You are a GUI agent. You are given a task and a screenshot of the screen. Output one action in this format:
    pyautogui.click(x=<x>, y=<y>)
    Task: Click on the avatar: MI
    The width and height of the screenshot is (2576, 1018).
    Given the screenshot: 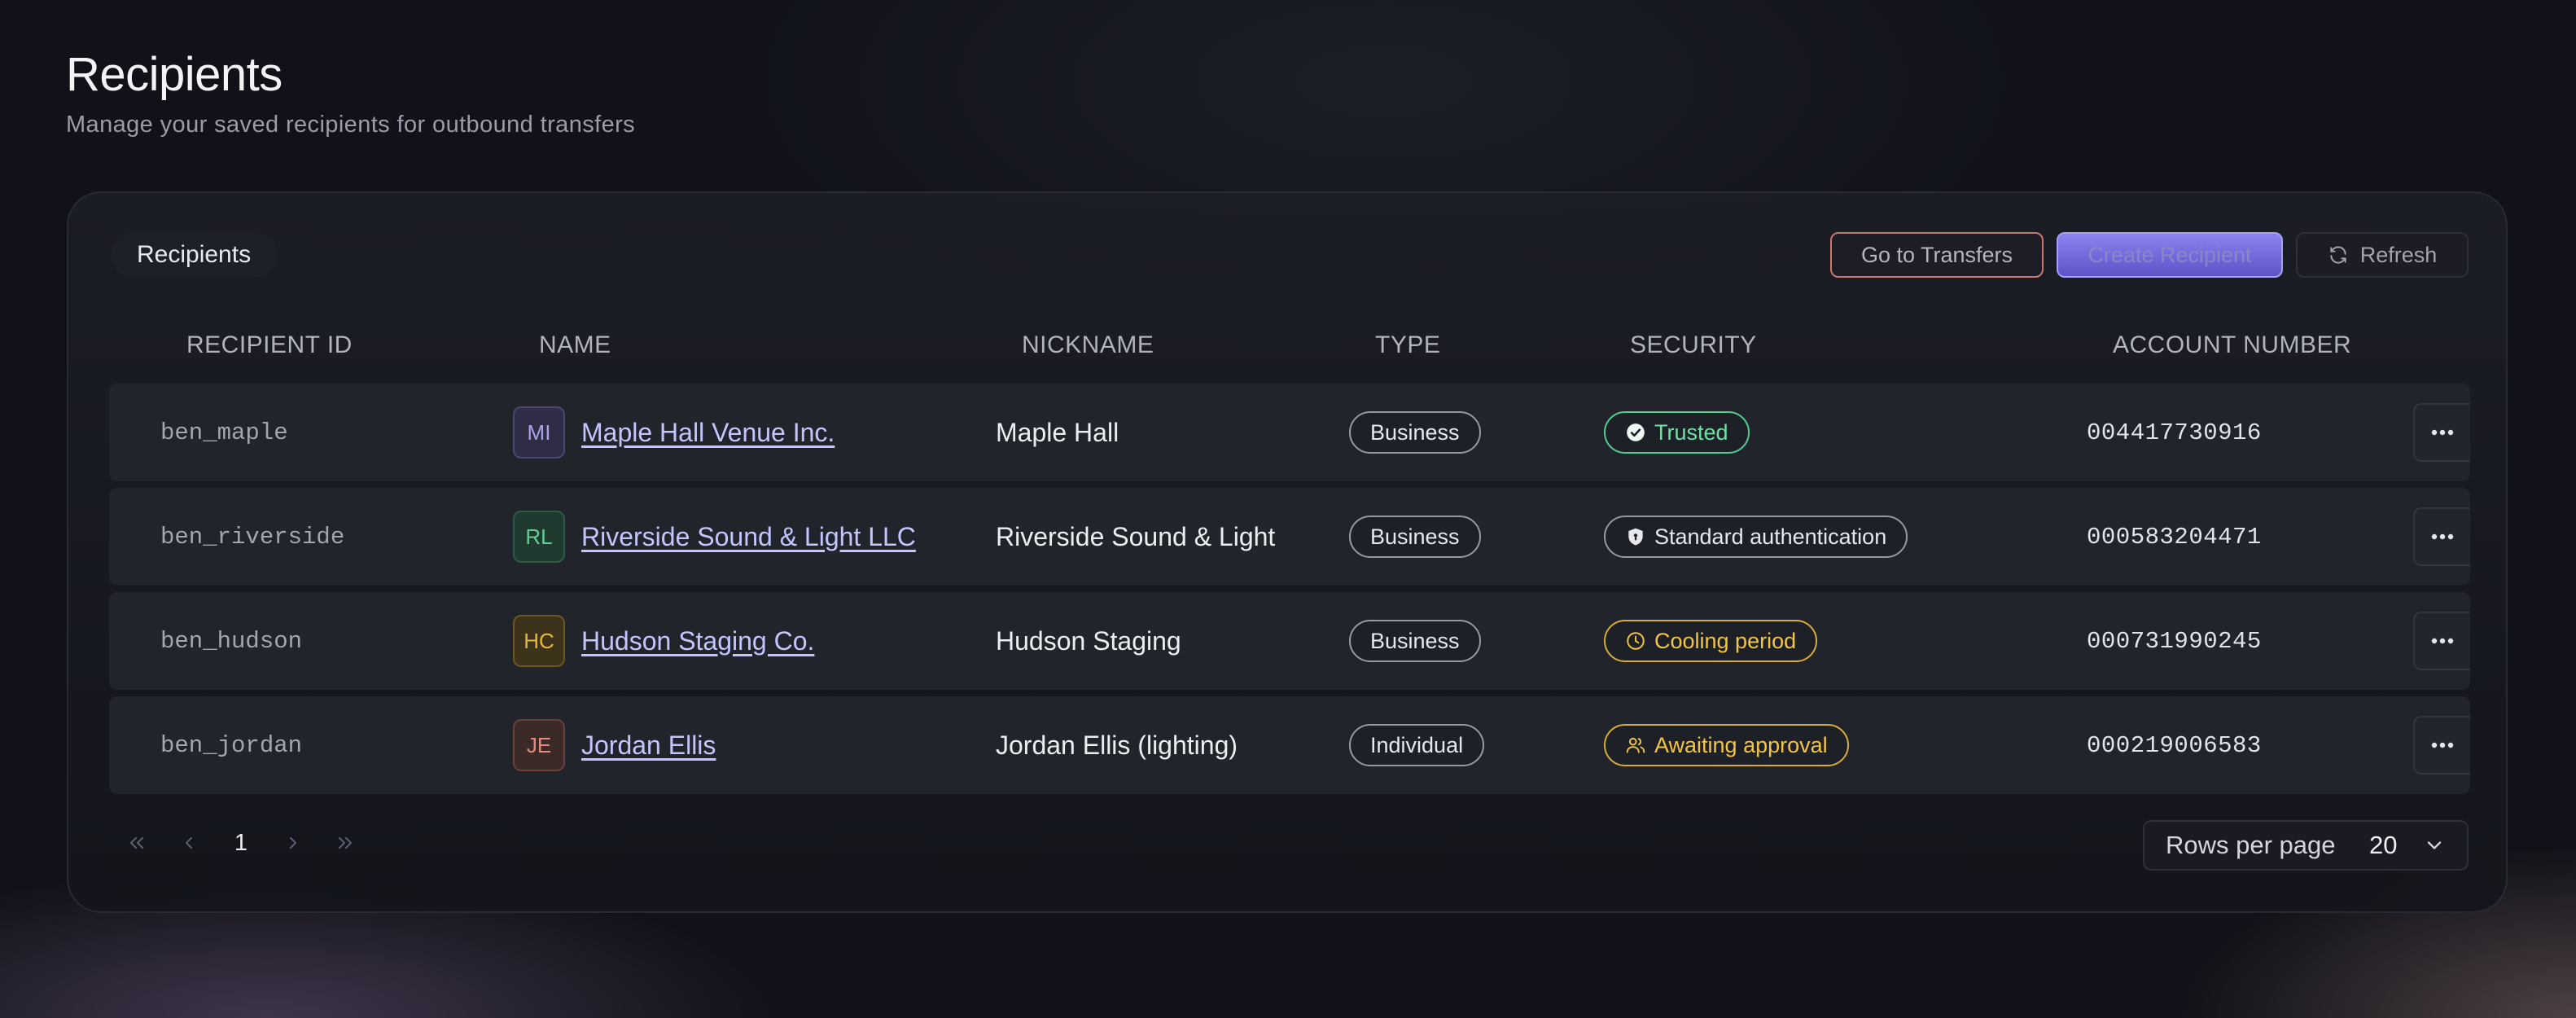 What is the action you would take?
    pyautogui.click(x=539, y=433)
    